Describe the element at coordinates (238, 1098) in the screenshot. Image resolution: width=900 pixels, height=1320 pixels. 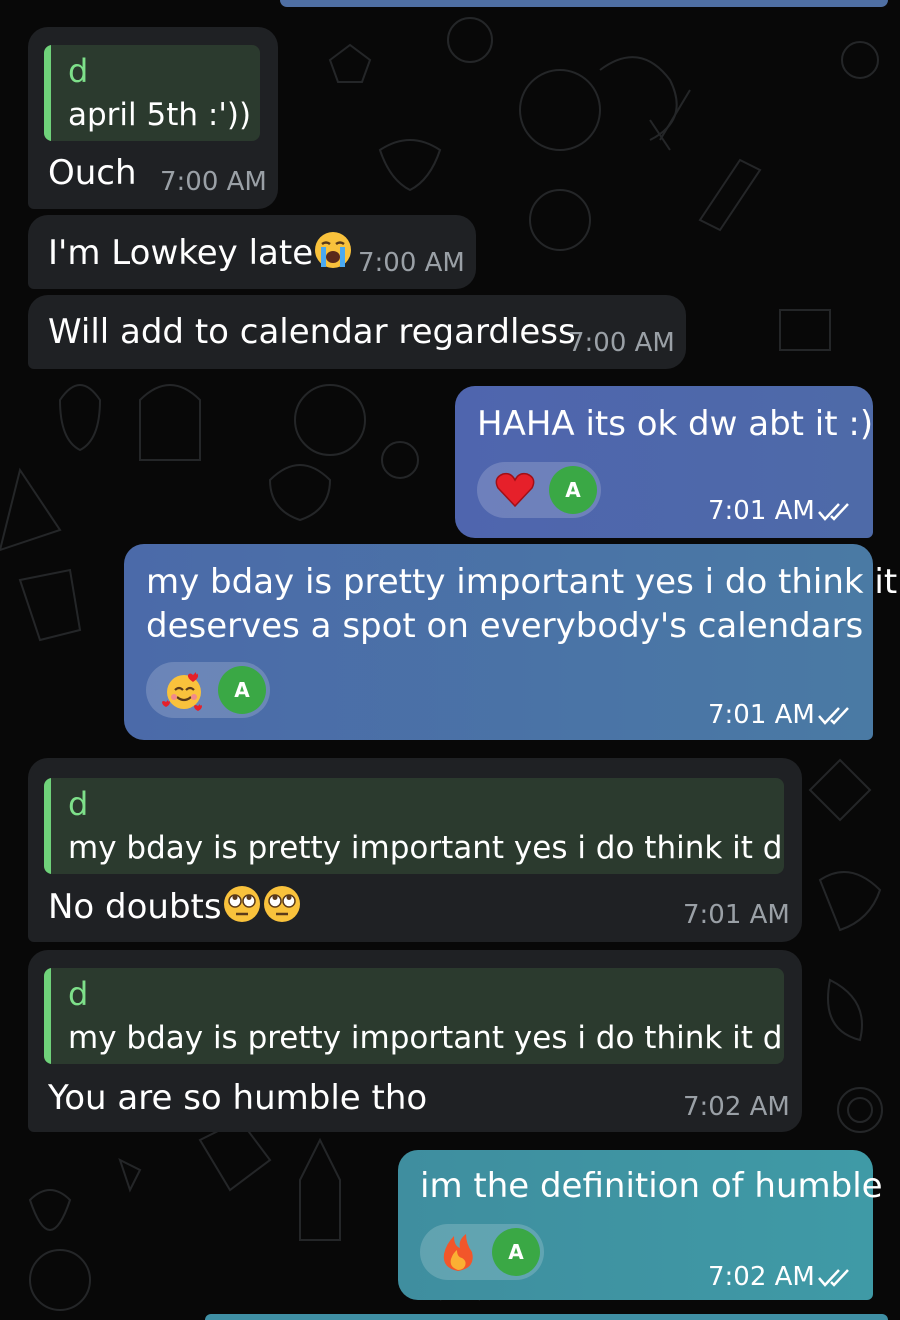
I see `message-text: You are so humble tho` at that location.